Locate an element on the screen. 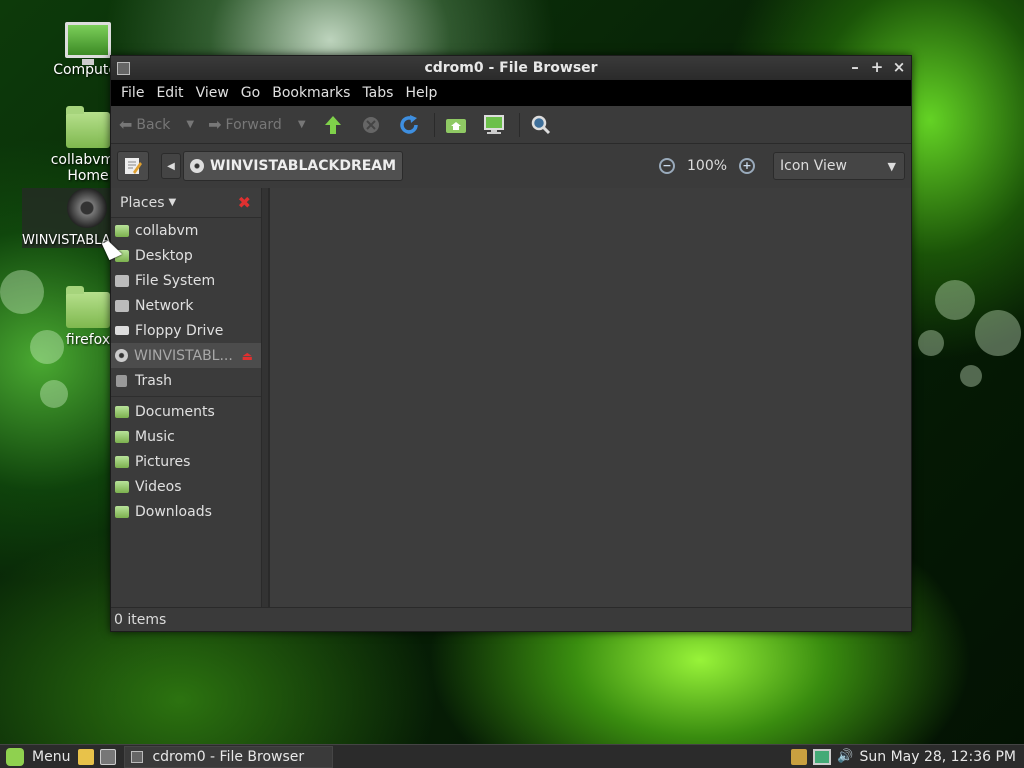 The image size is (1024, 768). downloads-folder-icon is located at coordinates (122, 511).